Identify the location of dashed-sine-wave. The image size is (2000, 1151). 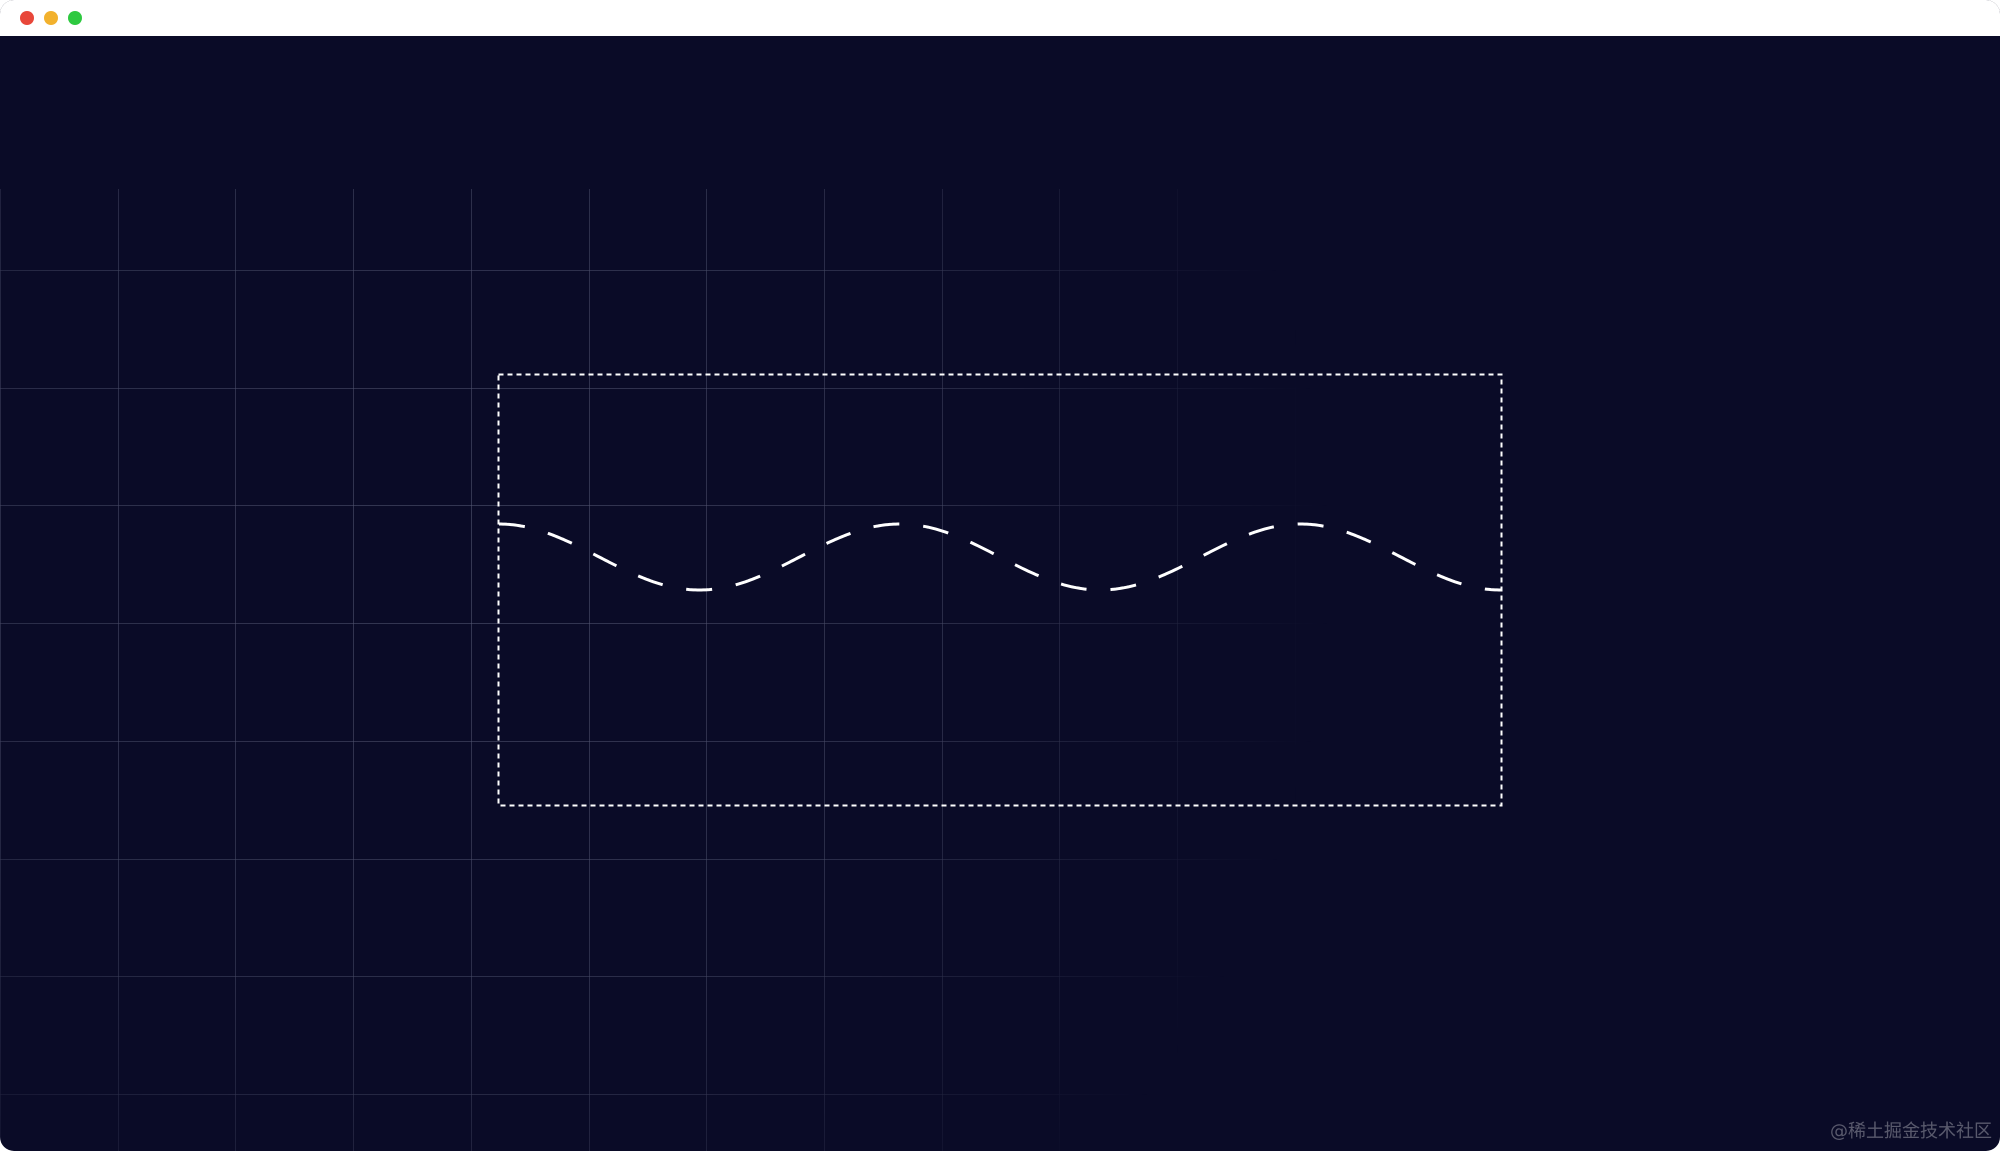
(1000, 557).